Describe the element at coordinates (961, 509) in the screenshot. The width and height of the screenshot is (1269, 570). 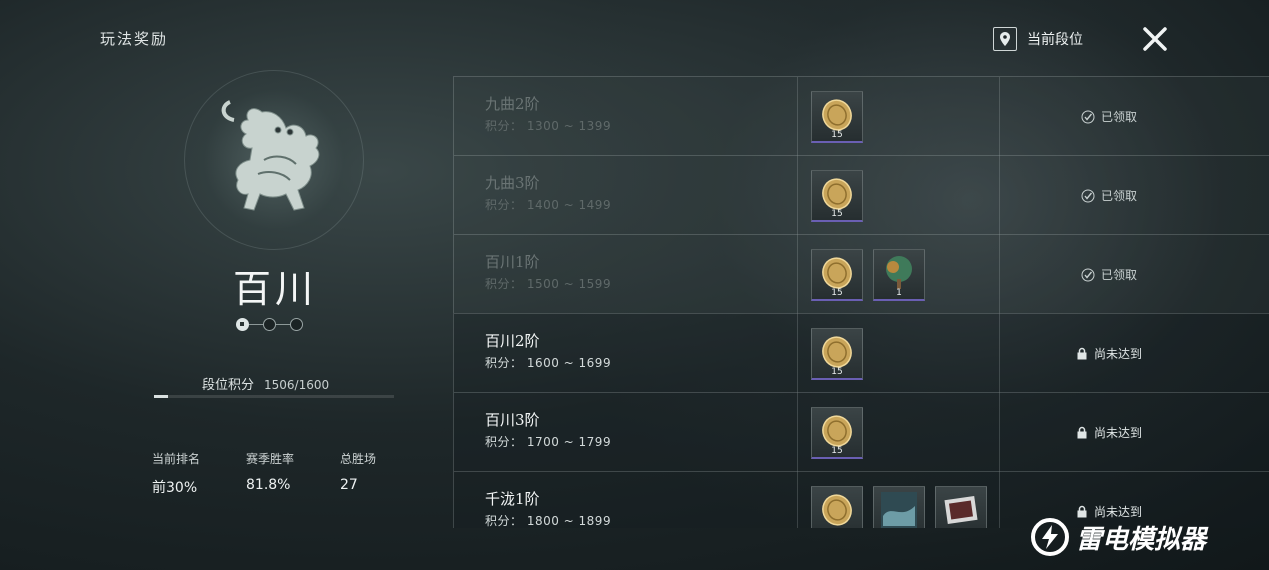
I see `frame-icon` at that location.